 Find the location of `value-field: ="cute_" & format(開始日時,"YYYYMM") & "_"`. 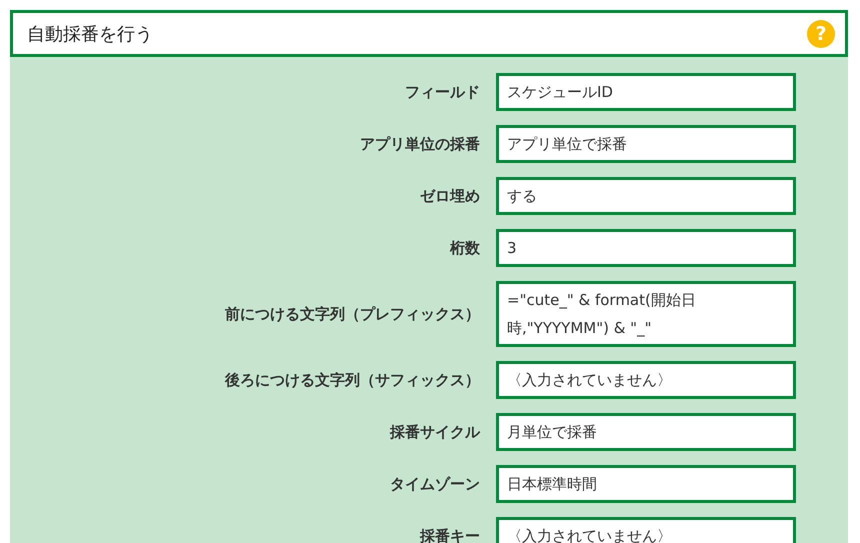

value-field: ="cute_" & format(開始日時,"YYYYMM") & "_" is located at coordinates (646, 314).